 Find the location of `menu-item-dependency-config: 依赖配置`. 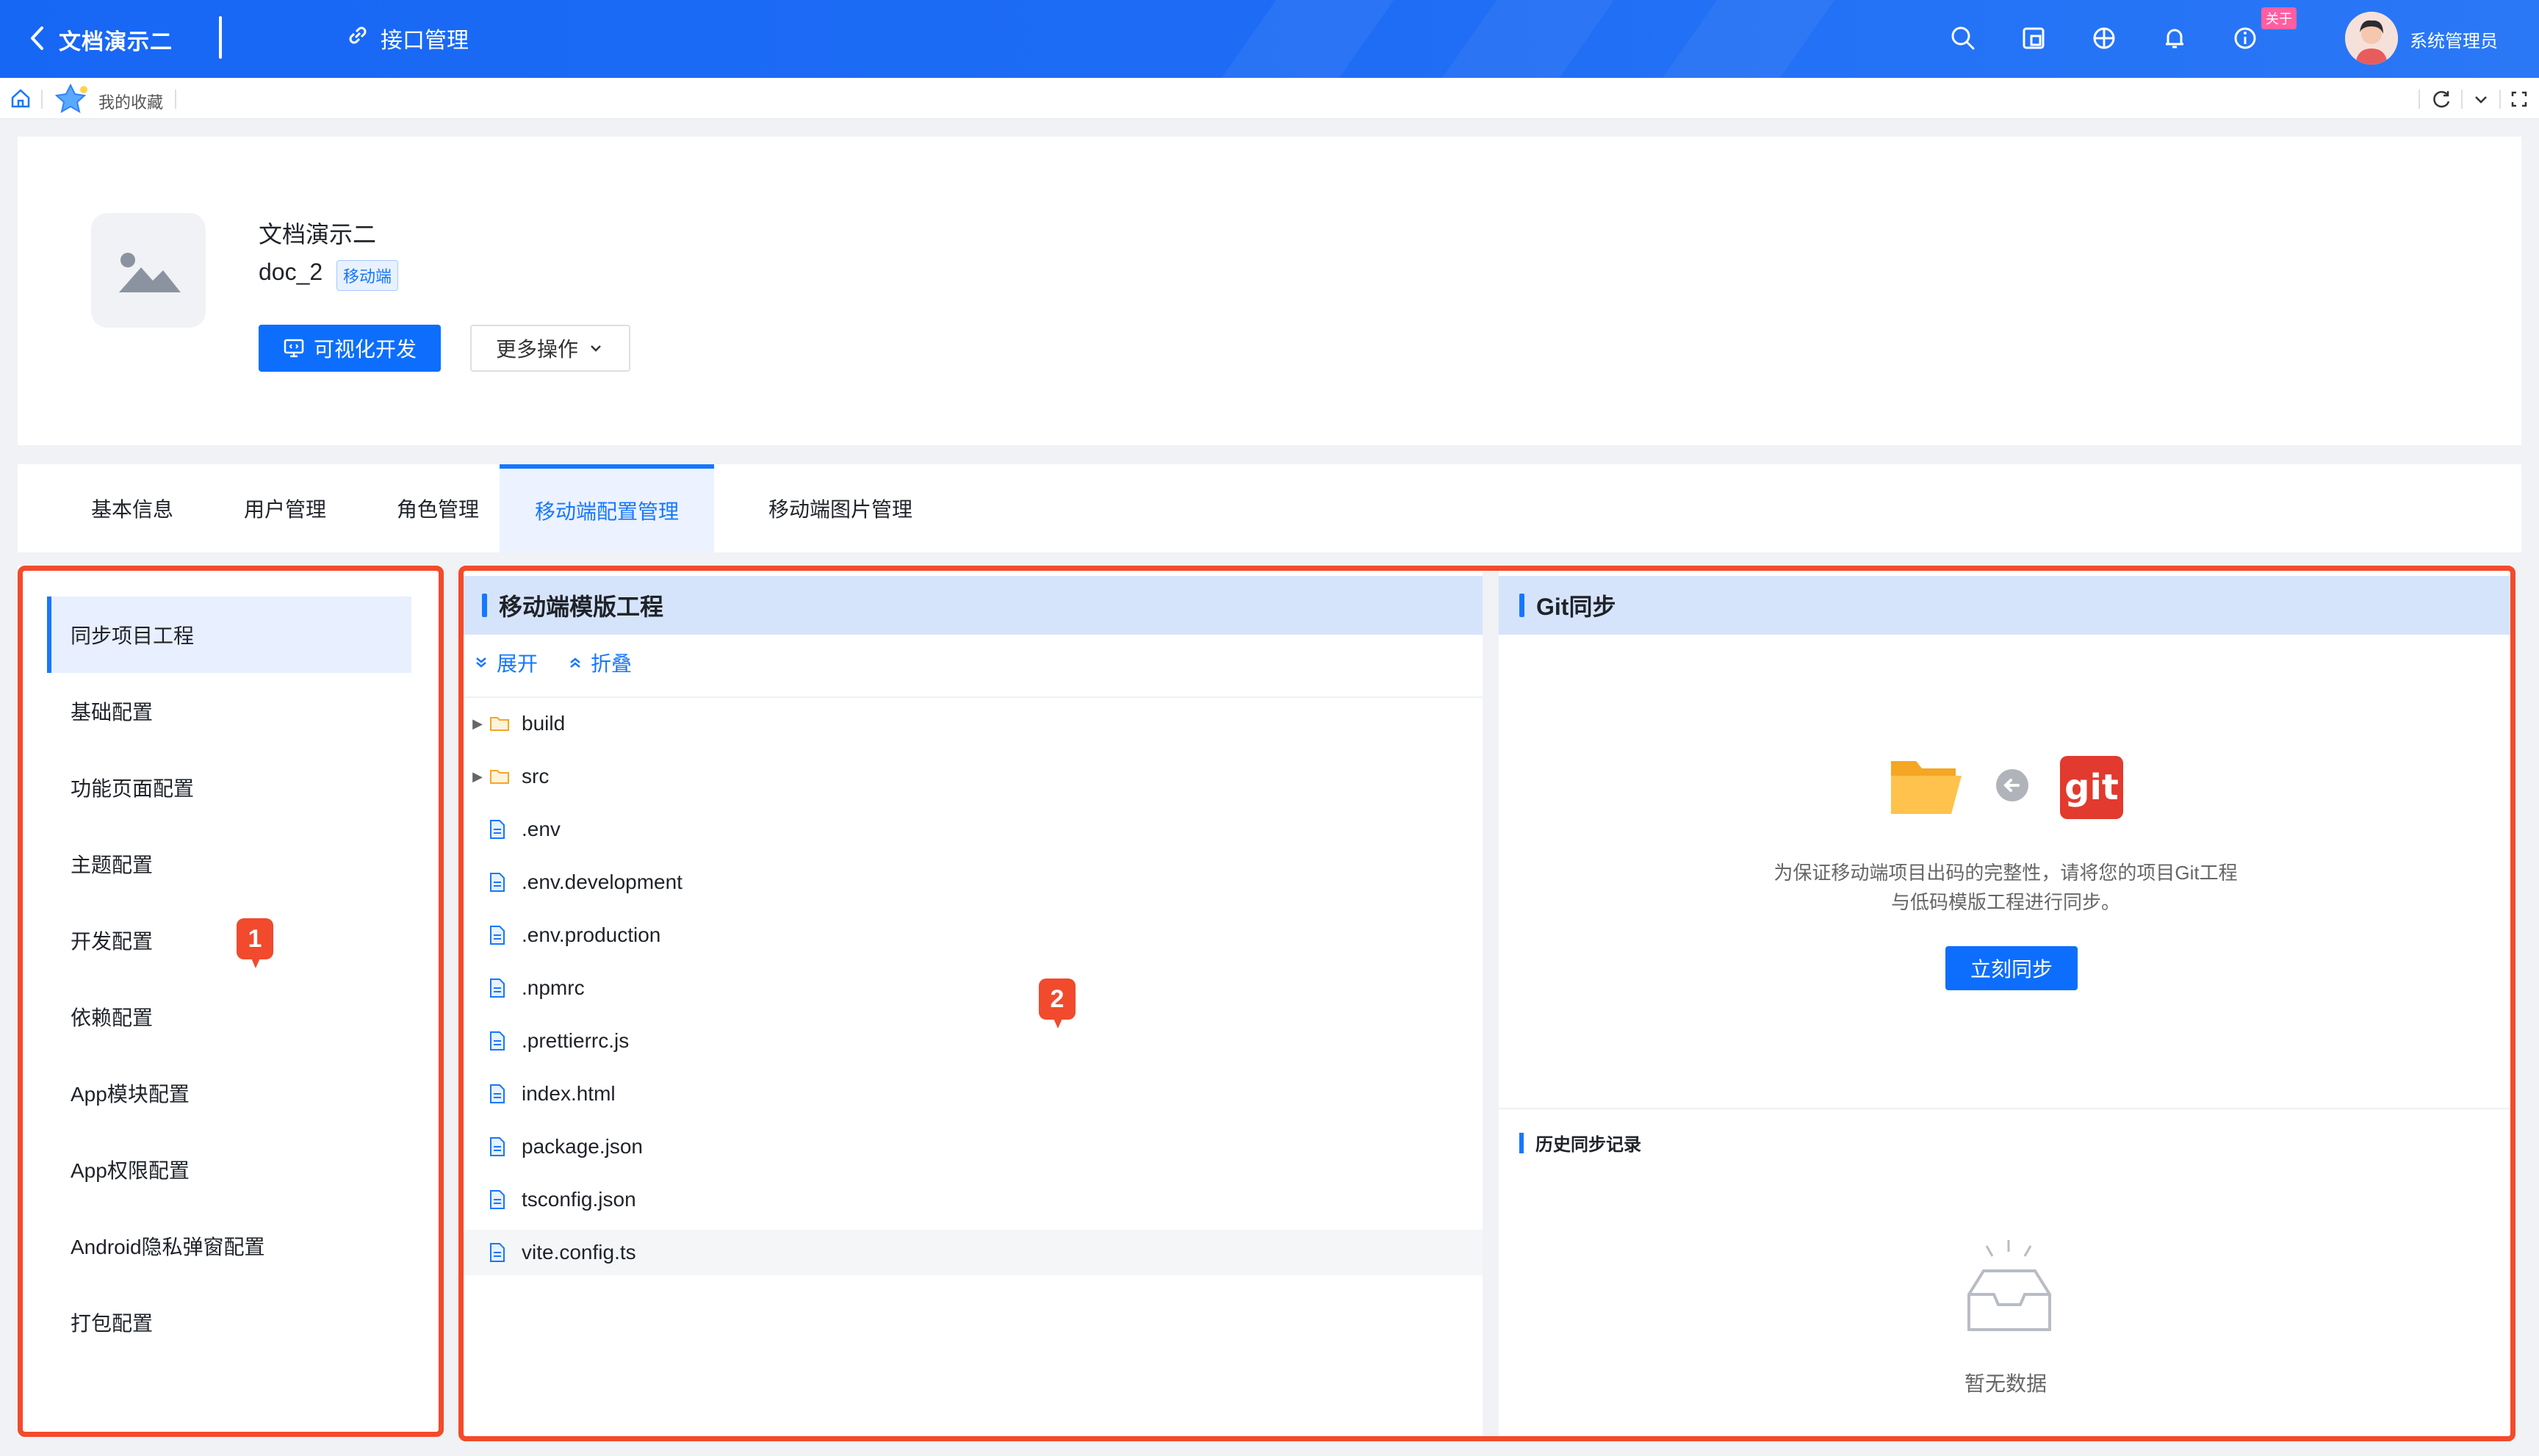

menu-item-dependency-config: 依赖配置 is located at coordinates (229, 1017).